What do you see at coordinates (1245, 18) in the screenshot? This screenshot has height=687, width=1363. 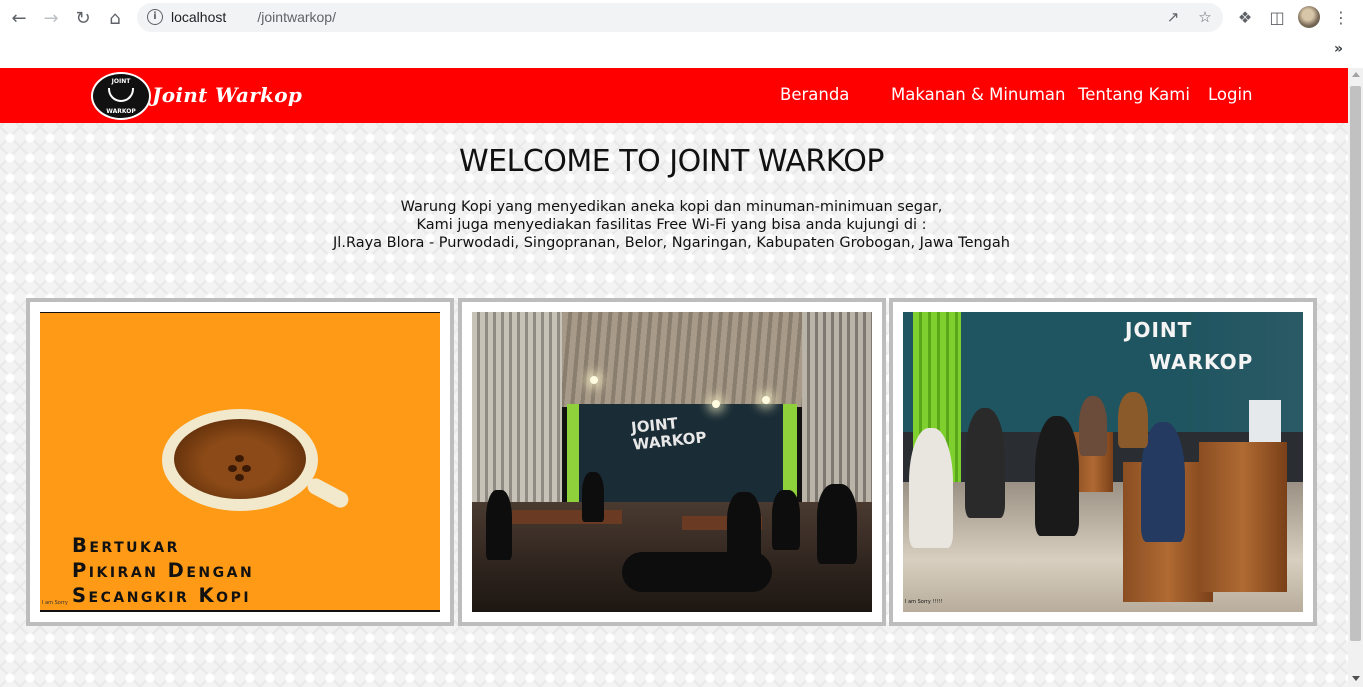 I see `extensions-icon: ❖` at bounding box center [1245, 18].